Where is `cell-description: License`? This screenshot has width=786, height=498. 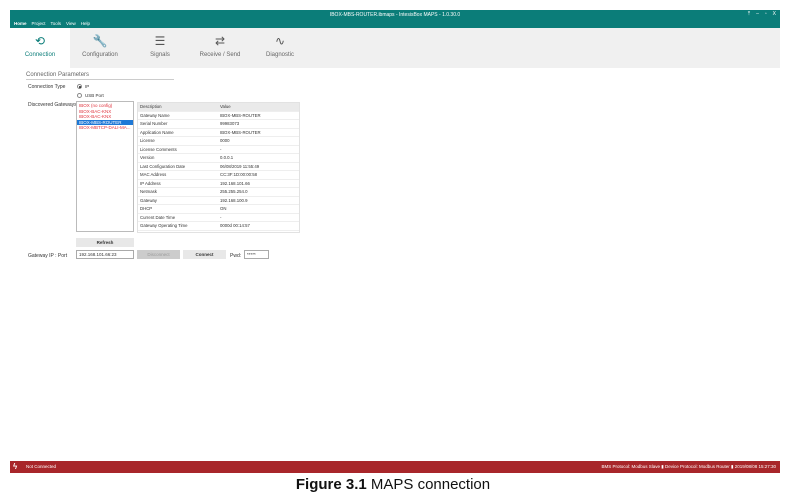
cell-description: License is located at coordinates (147, 140).